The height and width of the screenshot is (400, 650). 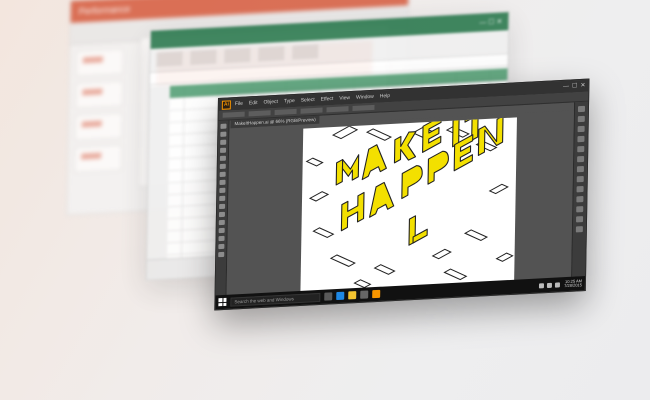 What do you see at coordinates (221, 222) in the screenshot?
I see `shape-builder-tool-icon` at bounding box center [221, 222].